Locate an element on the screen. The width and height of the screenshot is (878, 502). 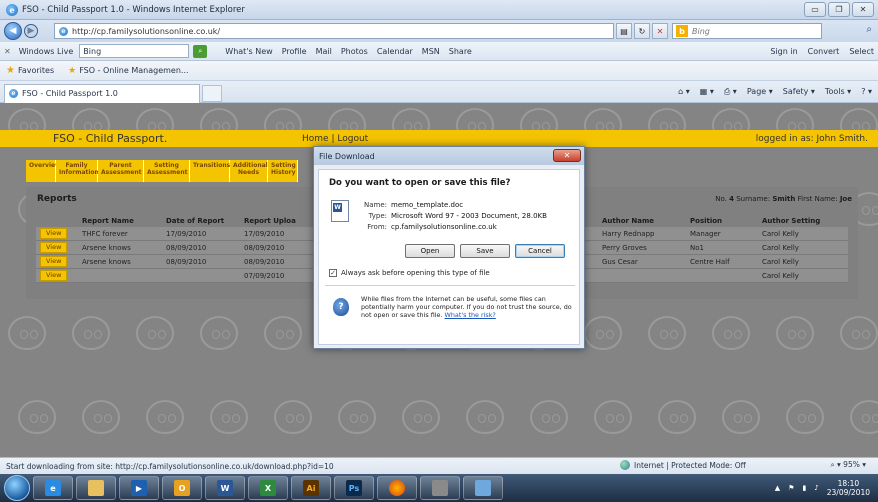
taskbar-outlook: O is located at coordinates (182, 488).